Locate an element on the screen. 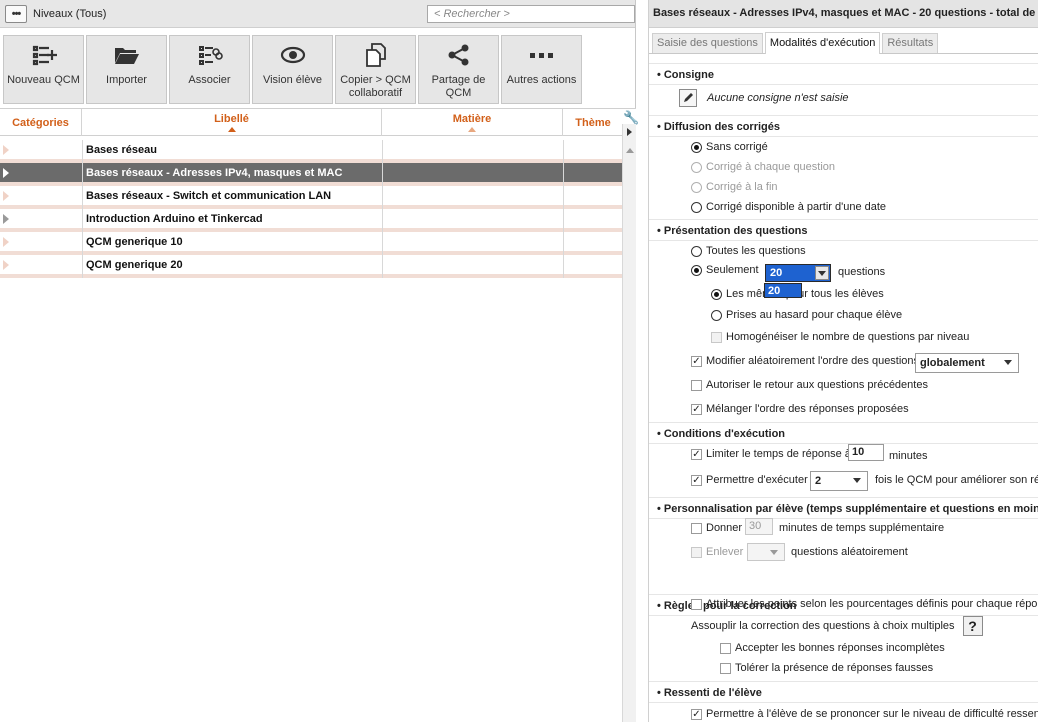 The image size is (1038, 722). extra-time-input: 30 is located at coordinates (759, 526).